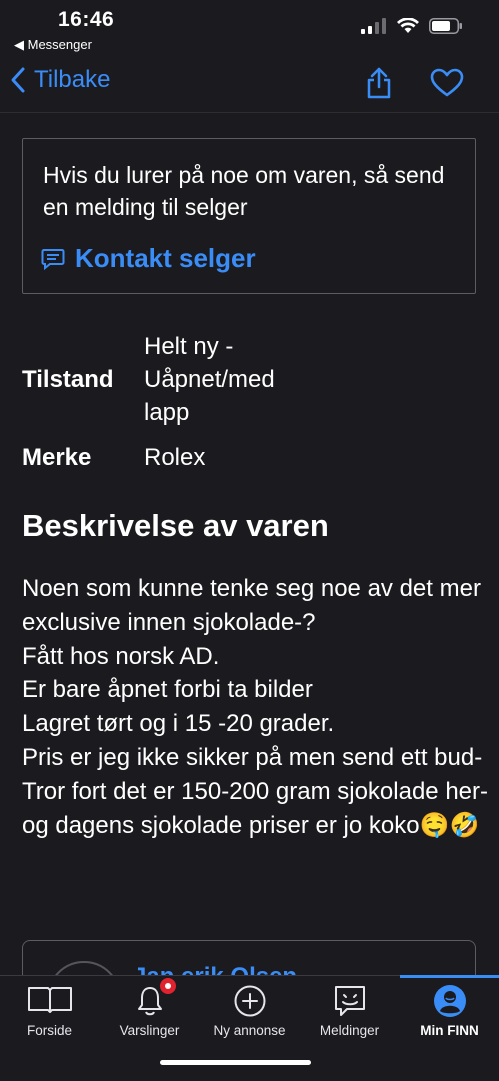  I want to click on back-button: Tilbake, so click(60, 80).